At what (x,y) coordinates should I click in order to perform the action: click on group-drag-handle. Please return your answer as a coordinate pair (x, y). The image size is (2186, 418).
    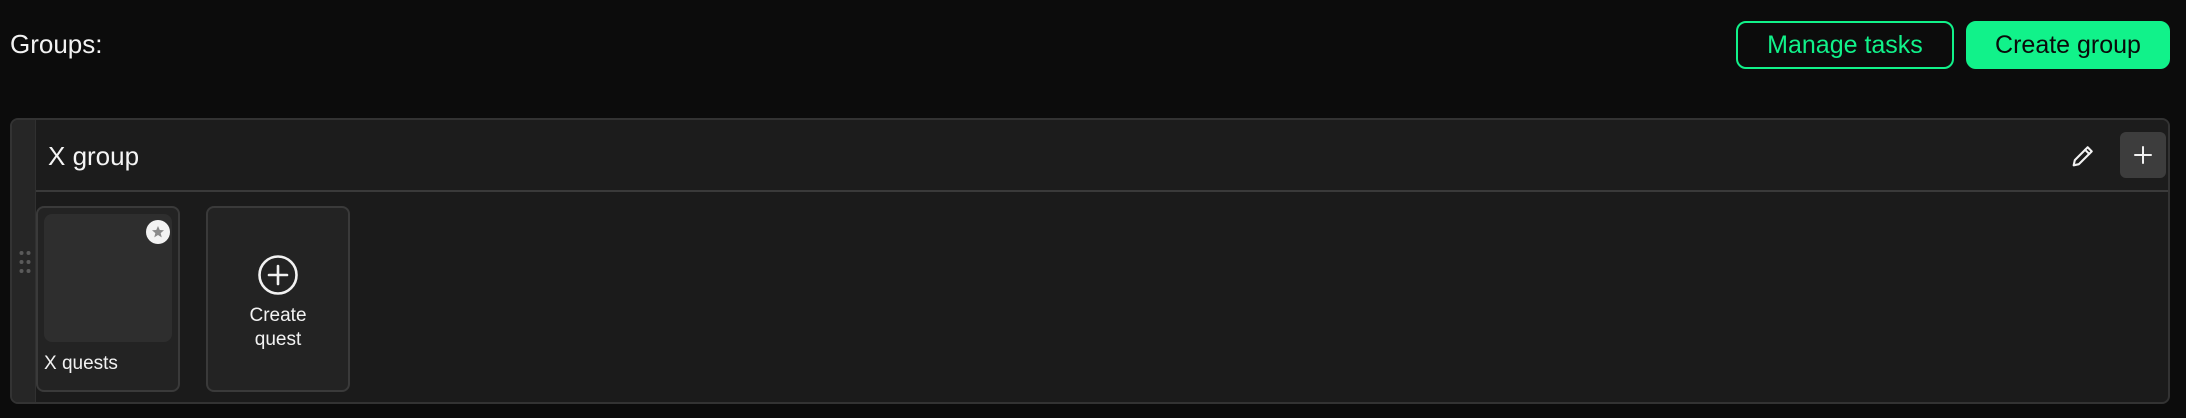
    Looking at the image, I should click on (24, 261).